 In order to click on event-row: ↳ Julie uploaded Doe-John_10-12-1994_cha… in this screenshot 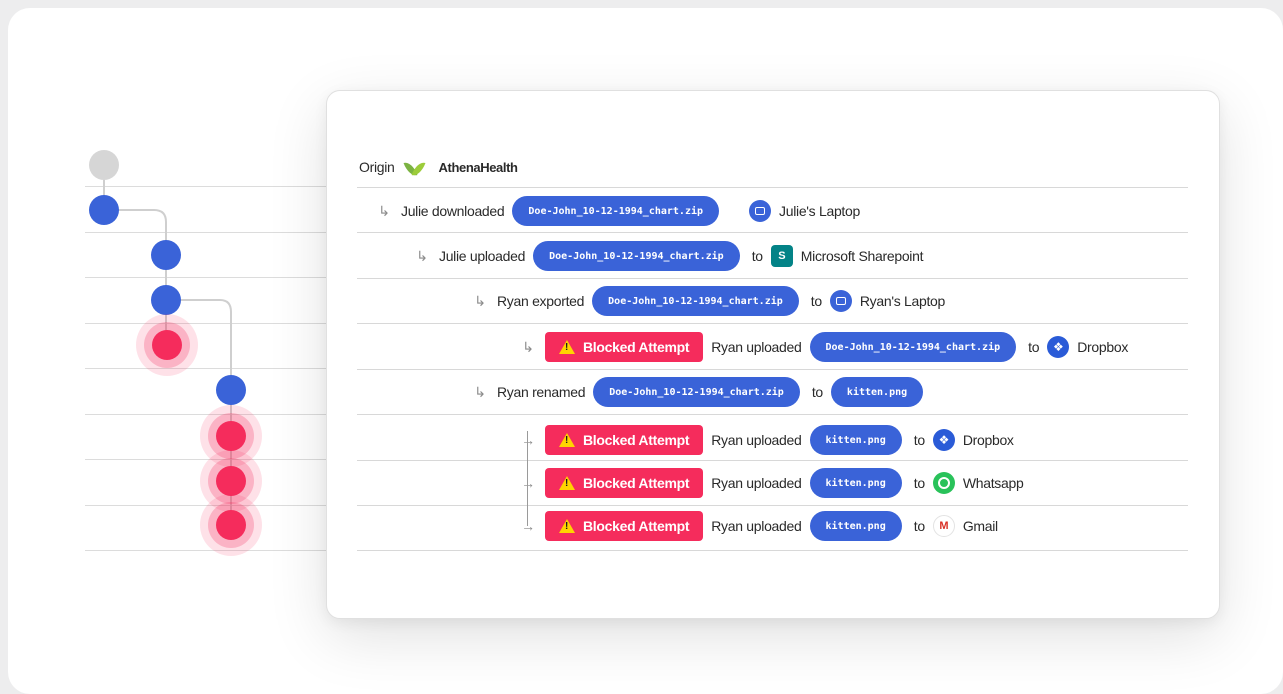, I will do `click(773, 256)`.